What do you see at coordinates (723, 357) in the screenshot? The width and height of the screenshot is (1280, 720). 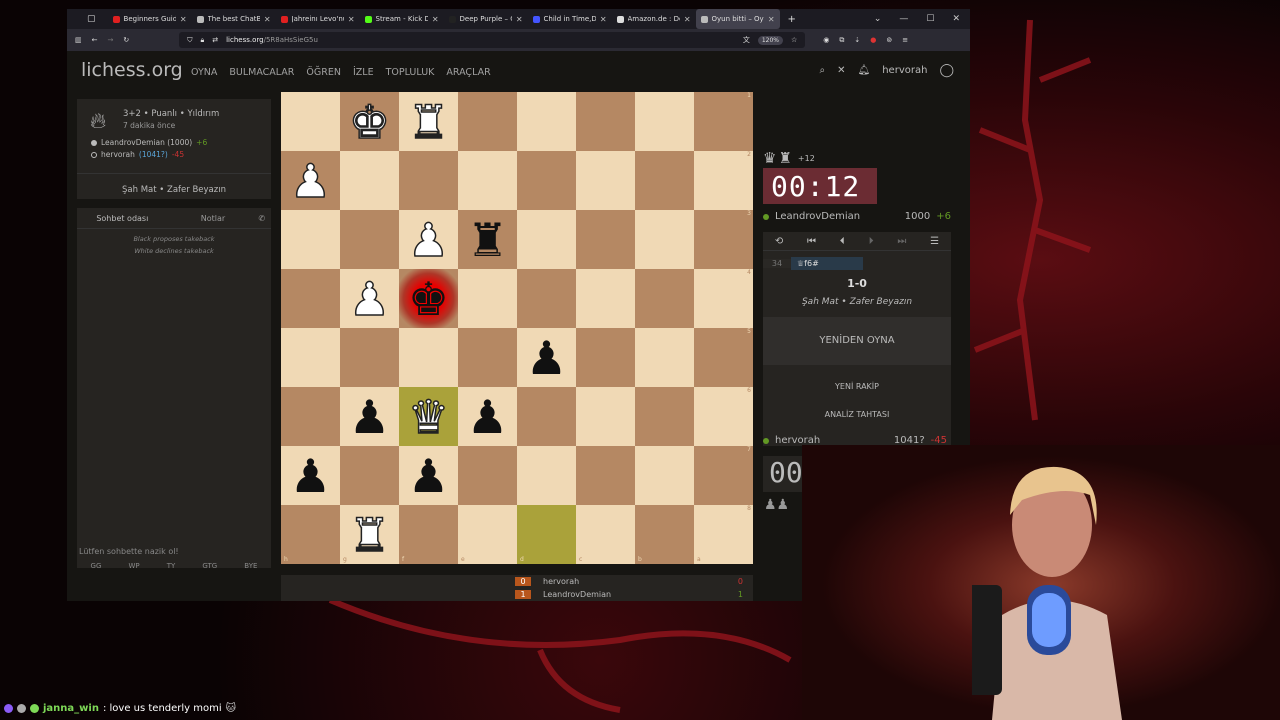 I see `board-square: 5` at bounding box center [723, 357].